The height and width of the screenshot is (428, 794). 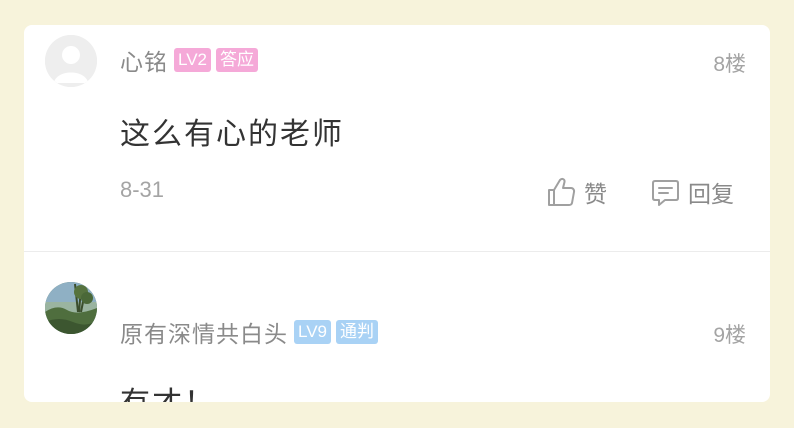 I want to click on level-badge: LV9, so click(x=312, y=332).